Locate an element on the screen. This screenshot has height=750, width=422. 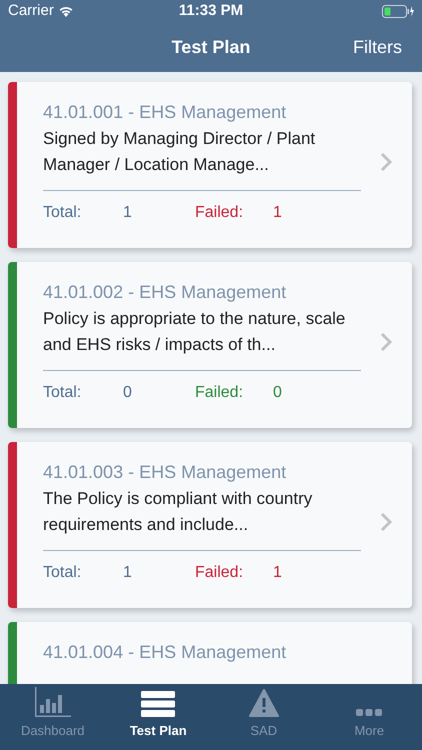
tab-item: SAD is located at coordinates (263, 717).